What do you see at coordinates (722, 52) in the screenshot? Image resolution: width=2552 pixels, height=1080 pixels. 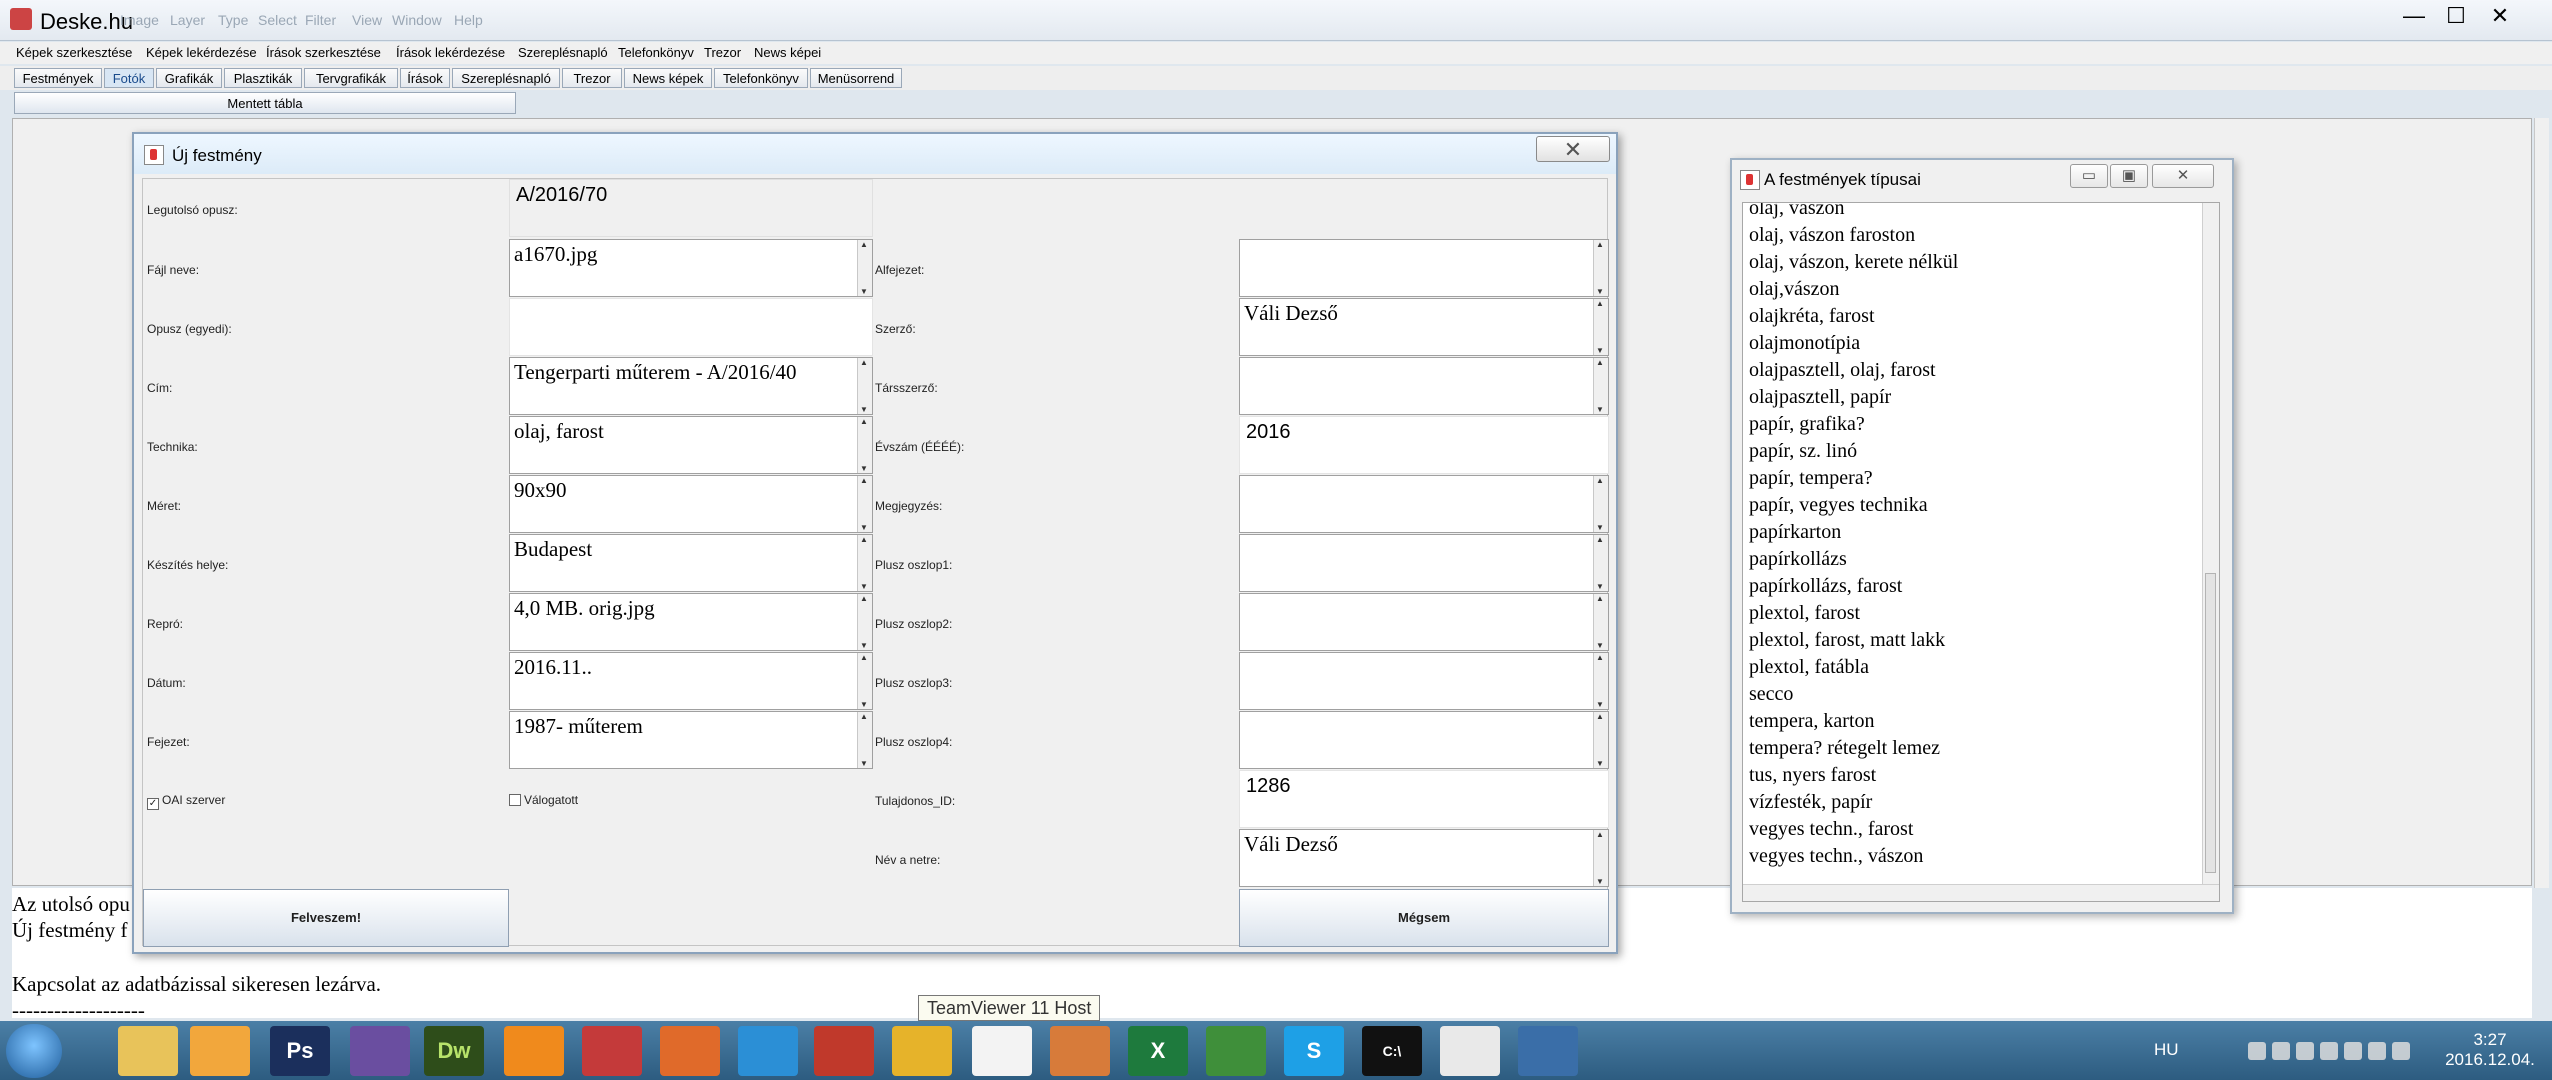 I see `menu-trezor: Trezor` at bounding box center [722, 52].